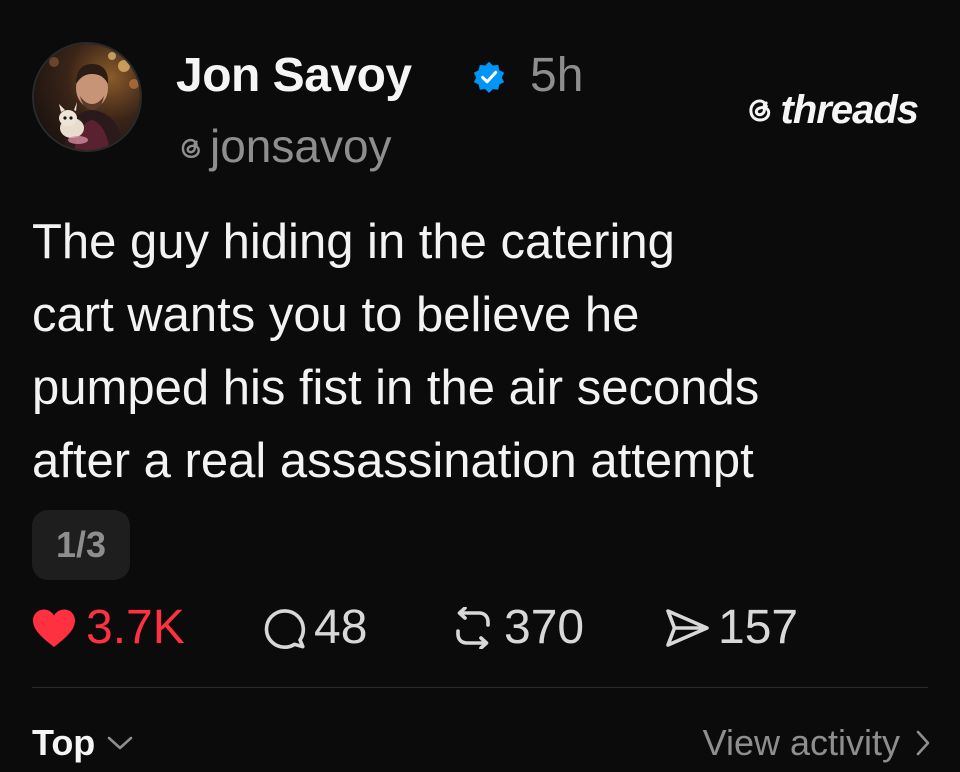  Describe the element at coordinates (135, 627) in the screenshot. I see `like-count: 3.7K` at that location.